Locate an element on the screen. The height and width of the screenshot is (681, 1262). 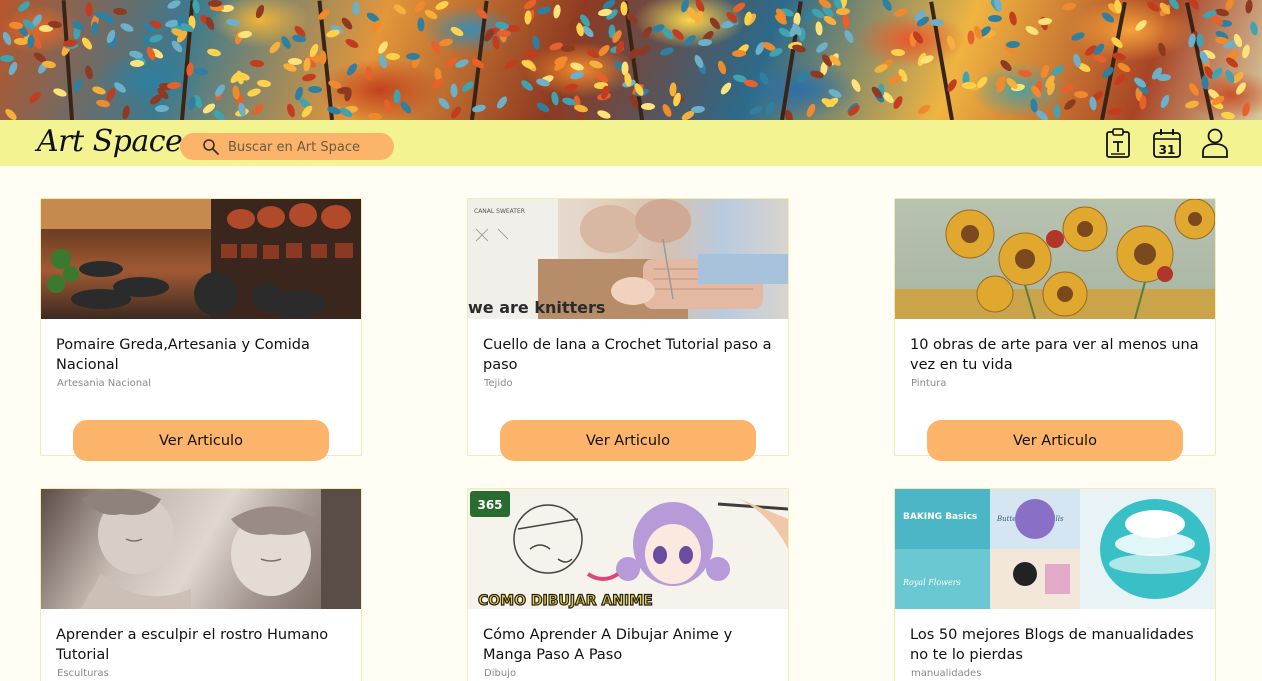
sculpture-thumbnail is located at coordinates (201, 549).